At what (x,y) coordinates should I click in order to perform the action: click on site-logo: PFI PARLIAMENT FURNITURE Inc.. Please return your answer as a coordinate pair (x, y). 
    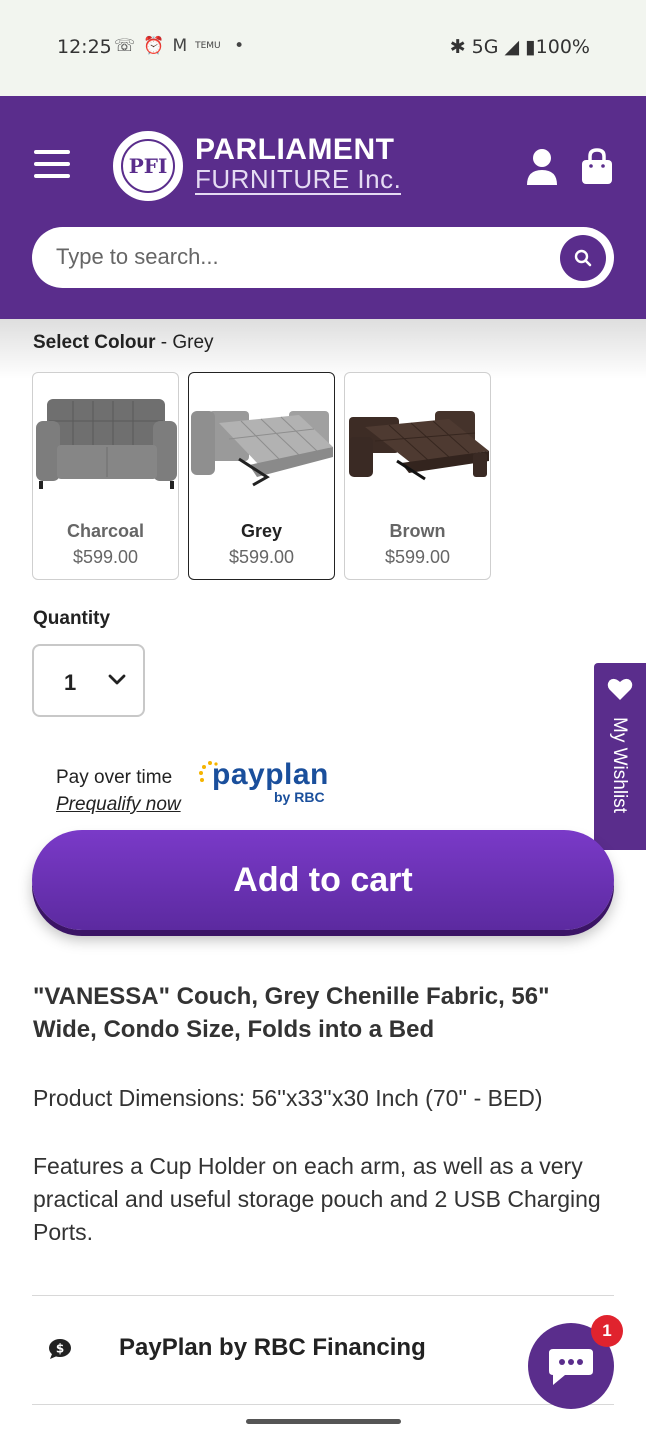
    Looking at the image, I should click on (263, 165).